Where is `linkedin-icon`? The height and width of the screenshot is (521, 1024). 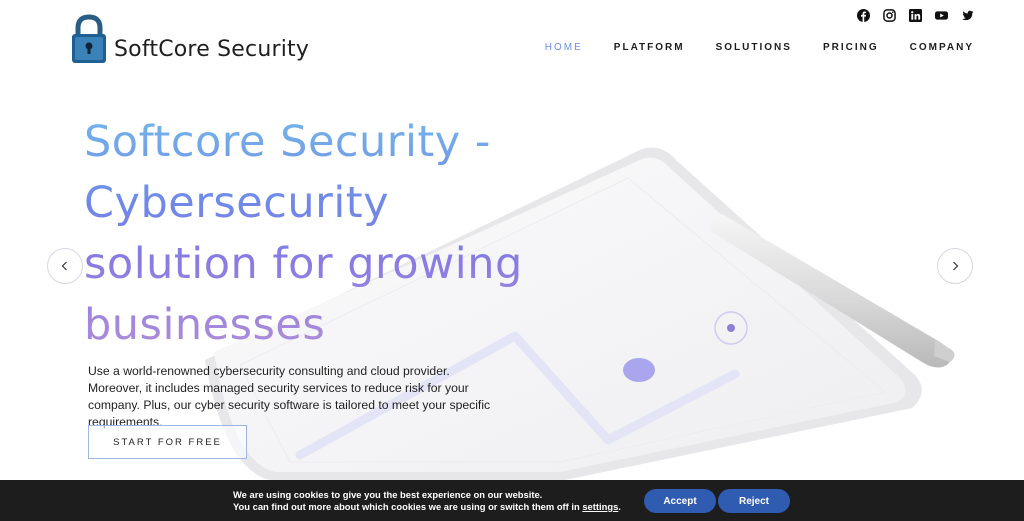
linkedin-icon is located at coordinates (915, 15).